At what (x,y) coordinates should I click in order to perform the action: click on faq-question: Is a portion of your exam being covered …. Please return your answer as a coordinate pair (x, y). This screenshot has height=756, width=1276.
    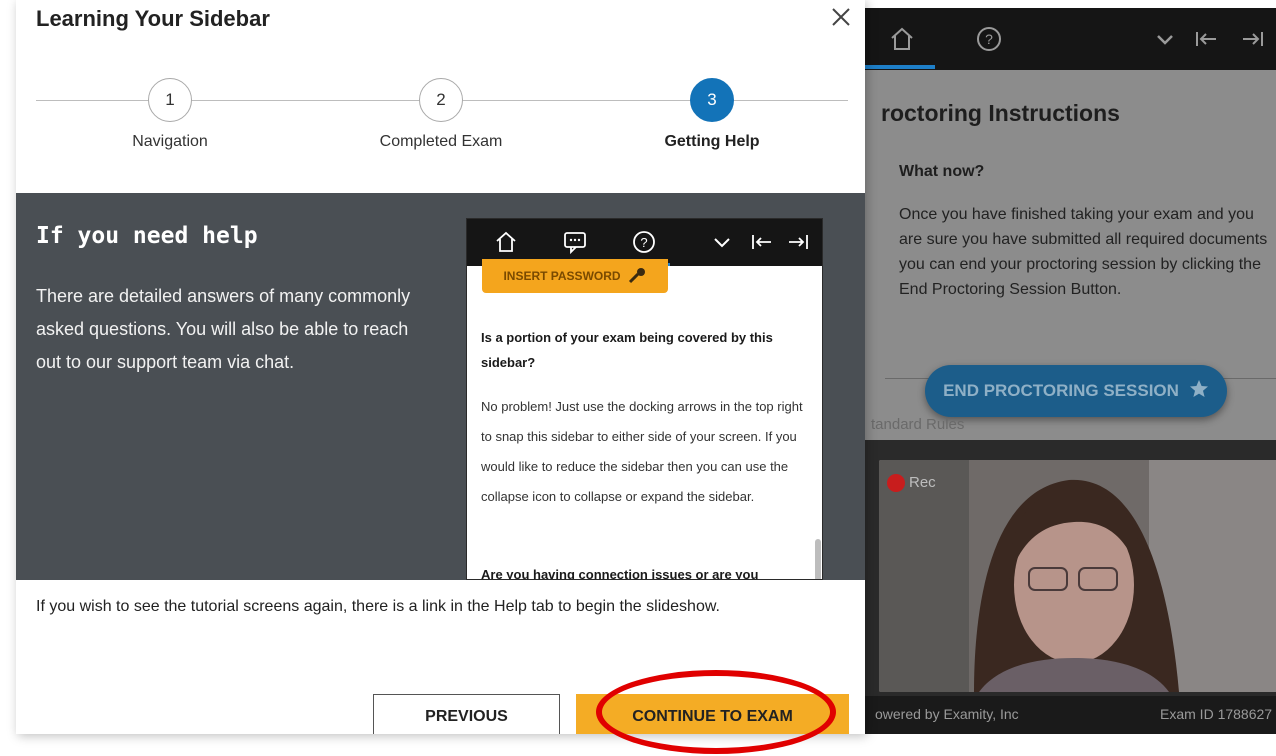
    Looking at the image, I should click on (627, 350).